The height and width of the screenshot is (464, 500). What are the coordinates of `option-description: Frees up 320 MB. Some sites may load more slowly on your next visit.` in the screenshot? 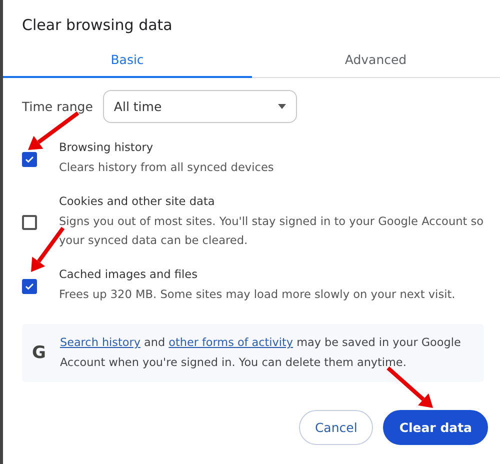 It's located at (257, 295).